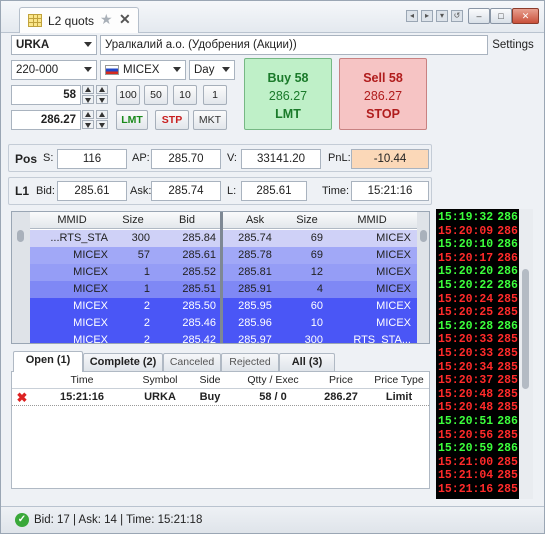 This screenshot has width=545, height=534. Describe the element at coordinates (156, 95) in the screenshot. I see `qty-preset-50-button: 50` at that location.